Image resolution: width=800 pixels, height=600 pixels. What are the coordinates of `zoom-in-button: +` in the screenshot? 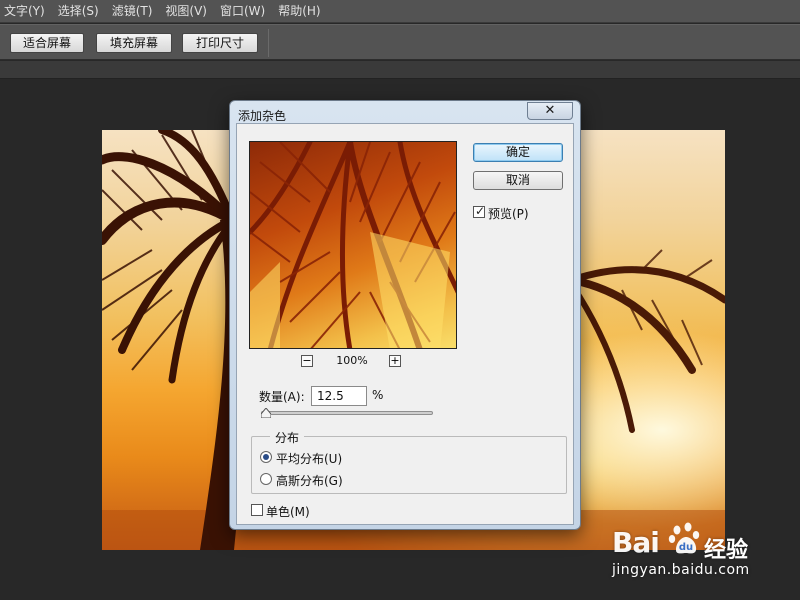 It's located at (395, 361).